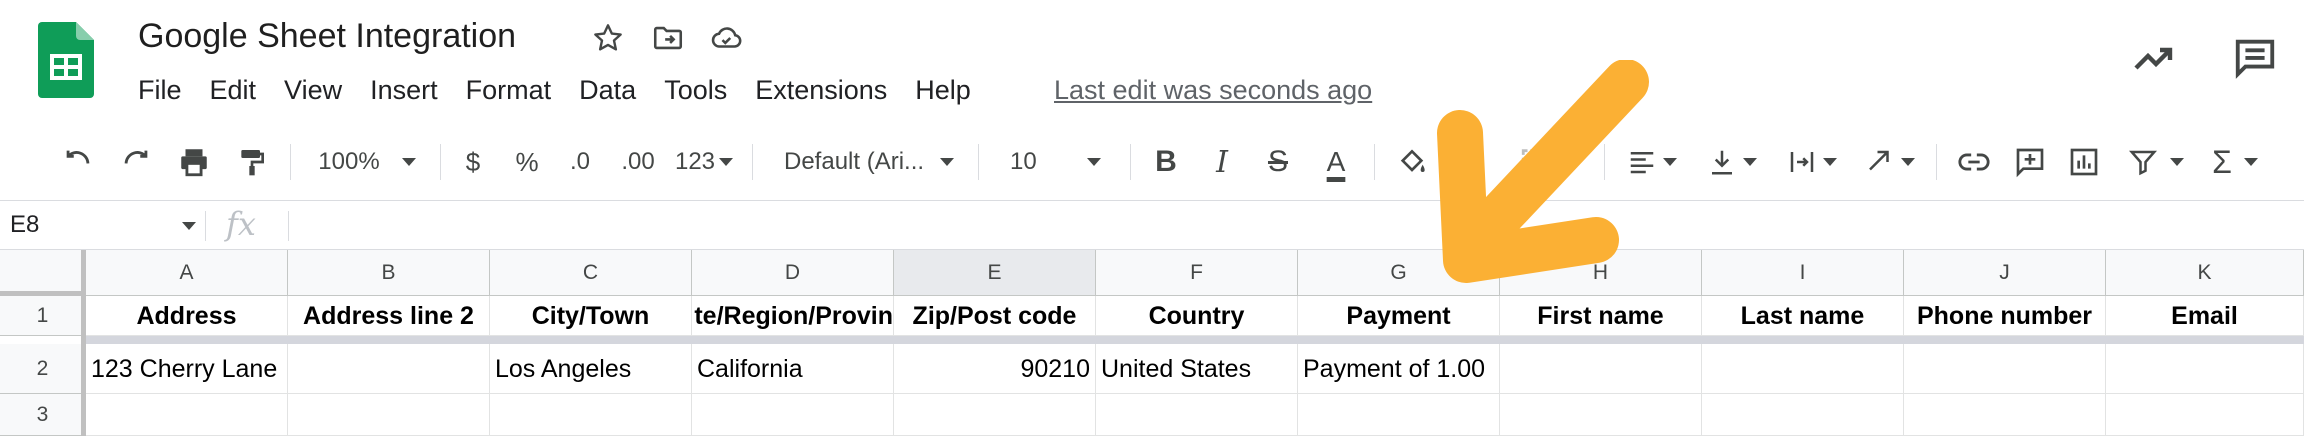 This screenshot has height=436, width=2304. What do you see at coordinates (43, 316) in the screenshot?
I see `row-header-1: 1` at bounding box center [43, 316].